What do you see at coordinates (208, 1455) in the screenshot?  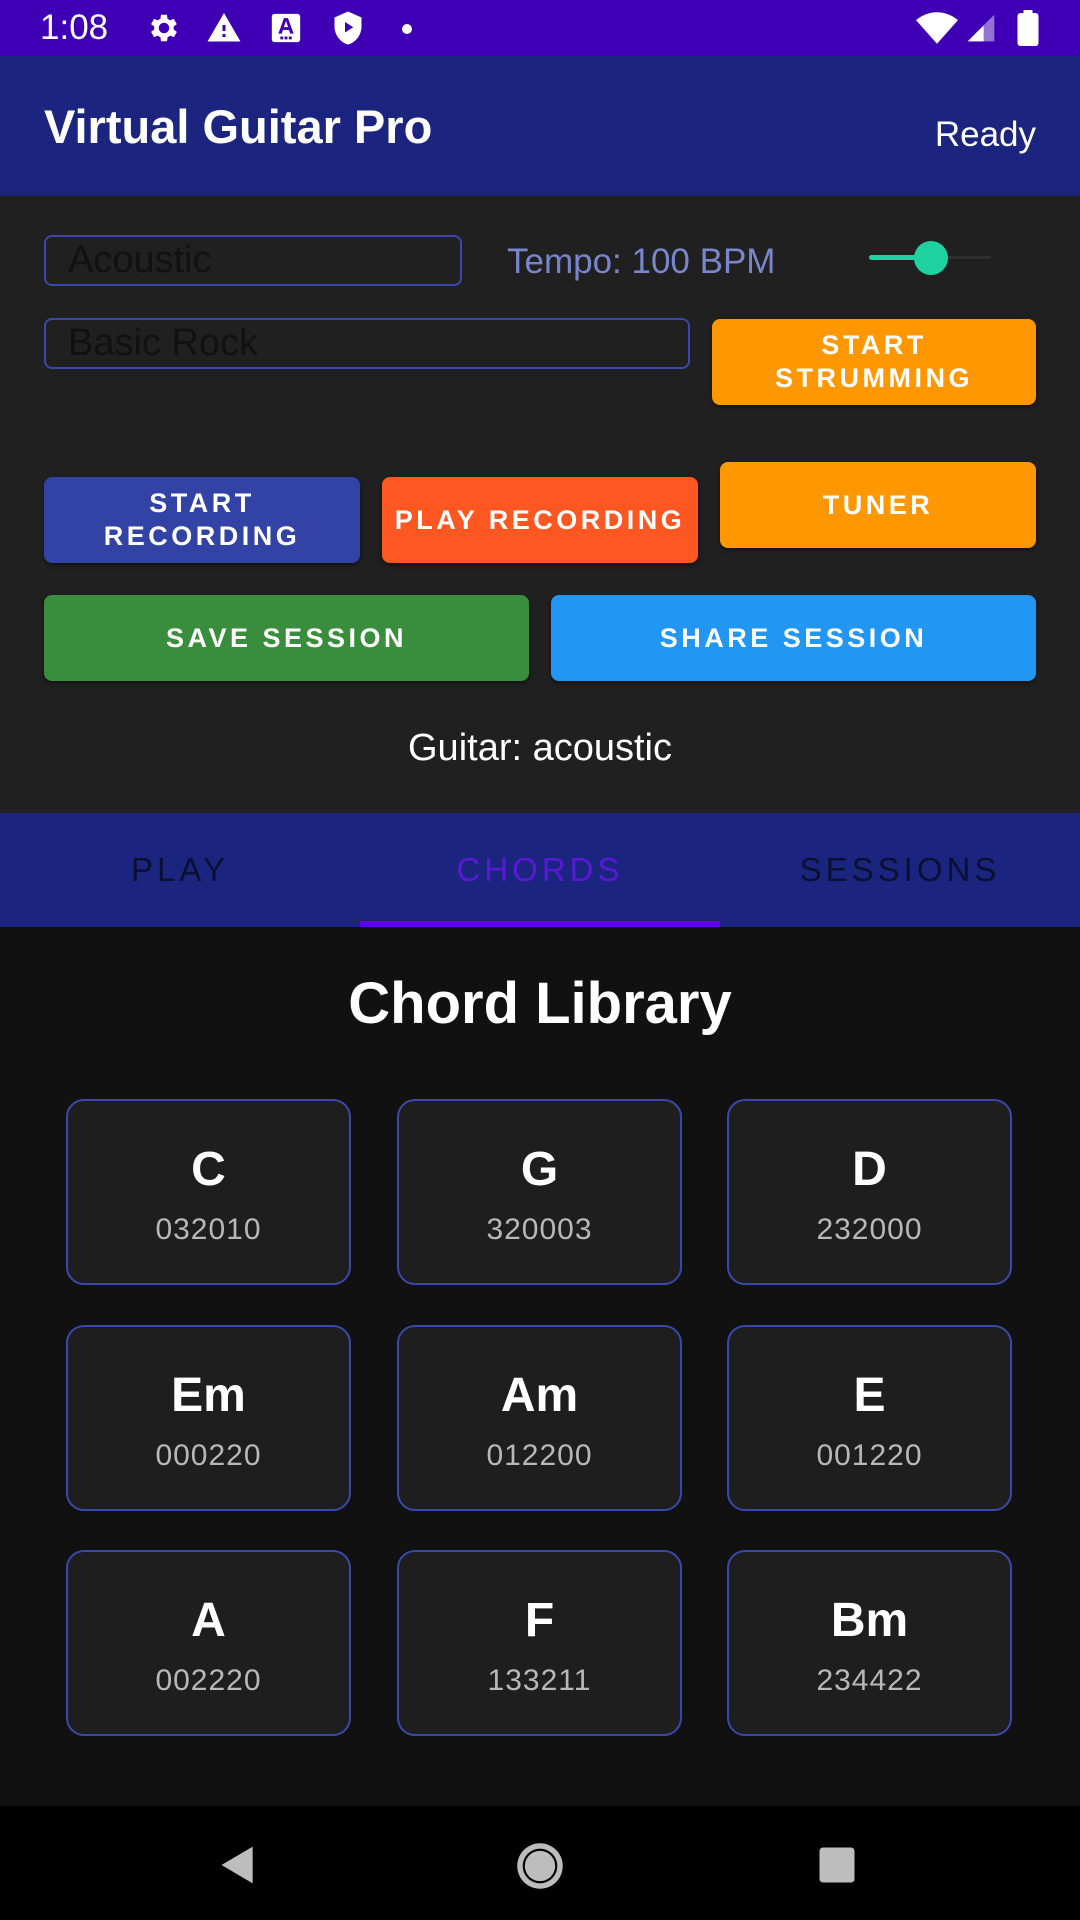 I see `chord-frets: 000220` at bounding box center [208, 1455].